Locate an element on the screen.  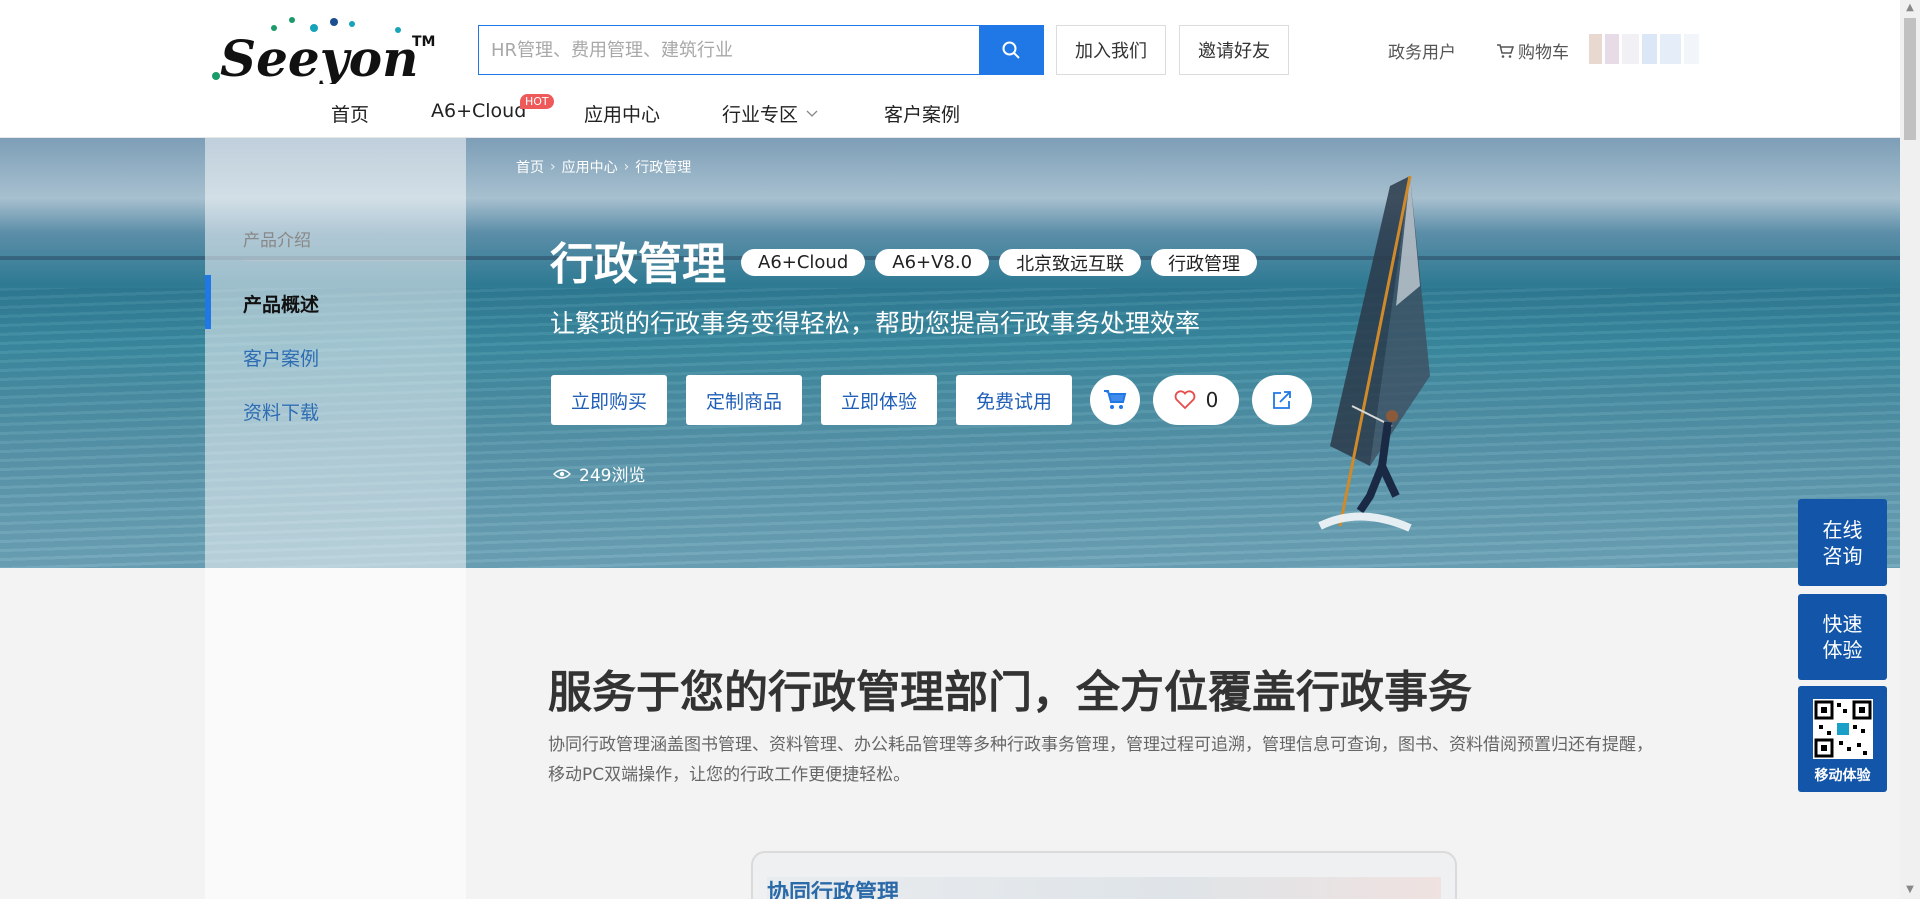
product-subtitle: 让繁琐的行政事务变得轻松，帮助您提高行政事务处理效率 is located at coordinates (875, 323).